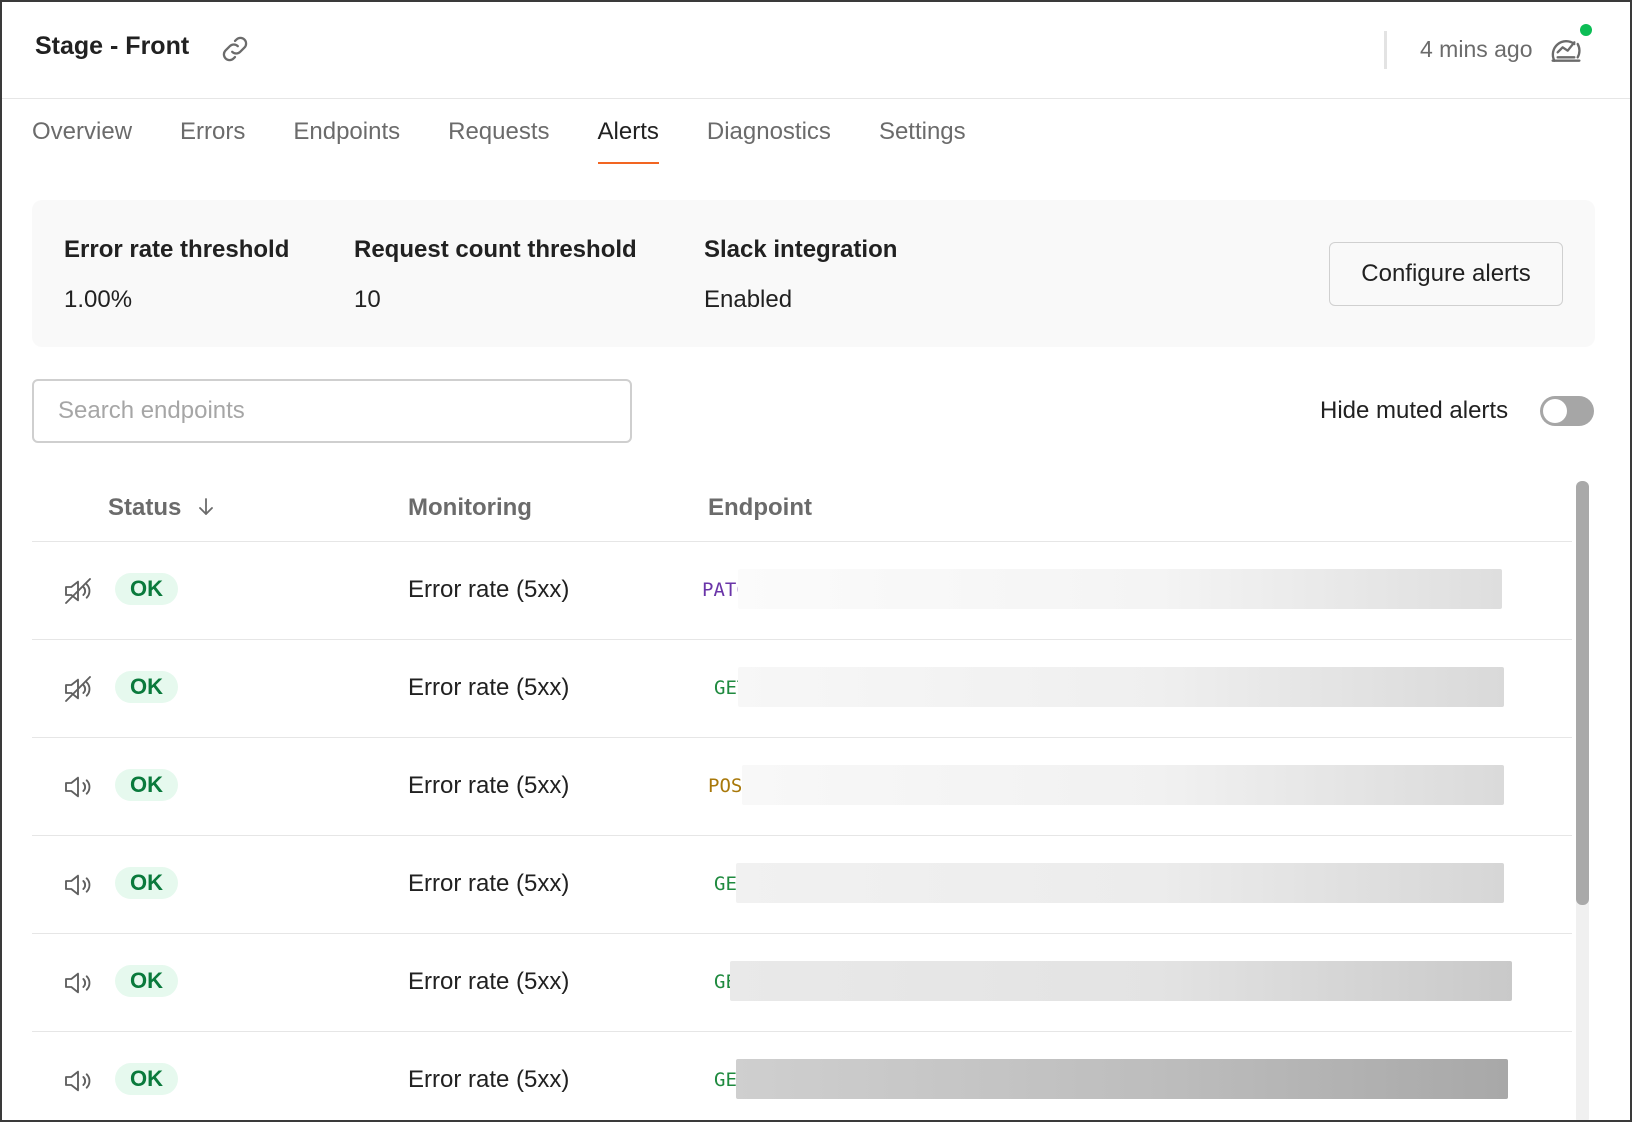 The width and height of the screenshot is (1632, 1122). What do you see at coordinates (769, 139) in the screenshot?
I see `tab-diagnostics: Diagnostics` at bounding box center [769, 139].